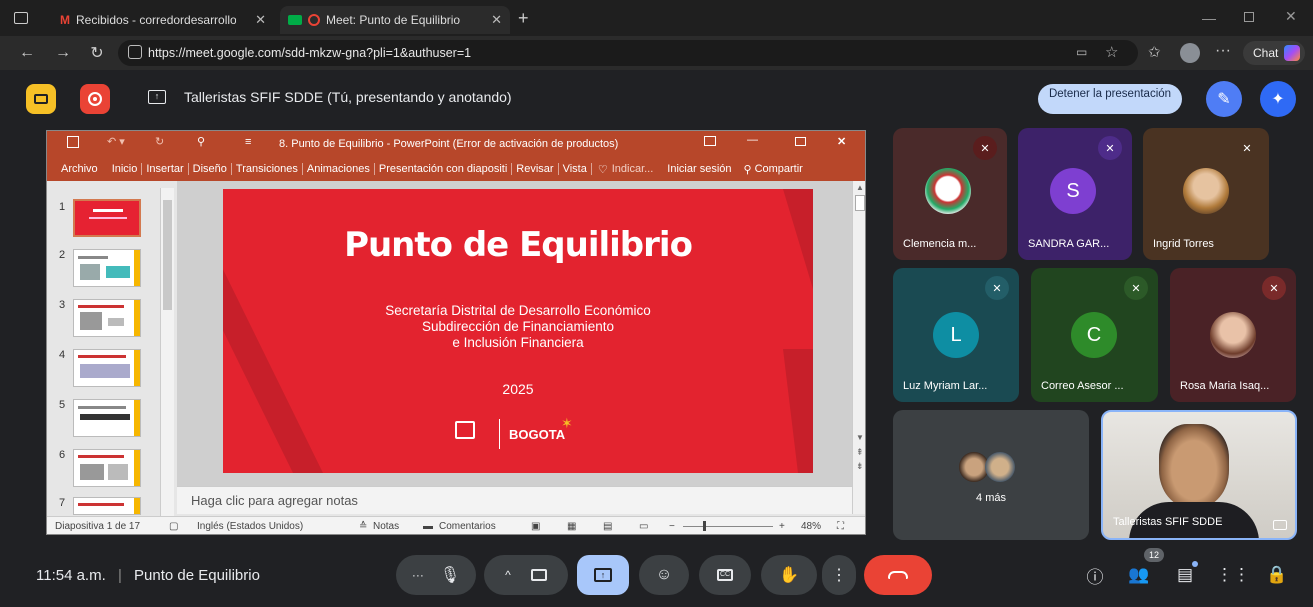 This screenshot has height=607, width=1313. What do you see at coordinates (1185, 575) in the screenshot?
I see `chat-icon: ▤` at bounding box center [1185, 575].